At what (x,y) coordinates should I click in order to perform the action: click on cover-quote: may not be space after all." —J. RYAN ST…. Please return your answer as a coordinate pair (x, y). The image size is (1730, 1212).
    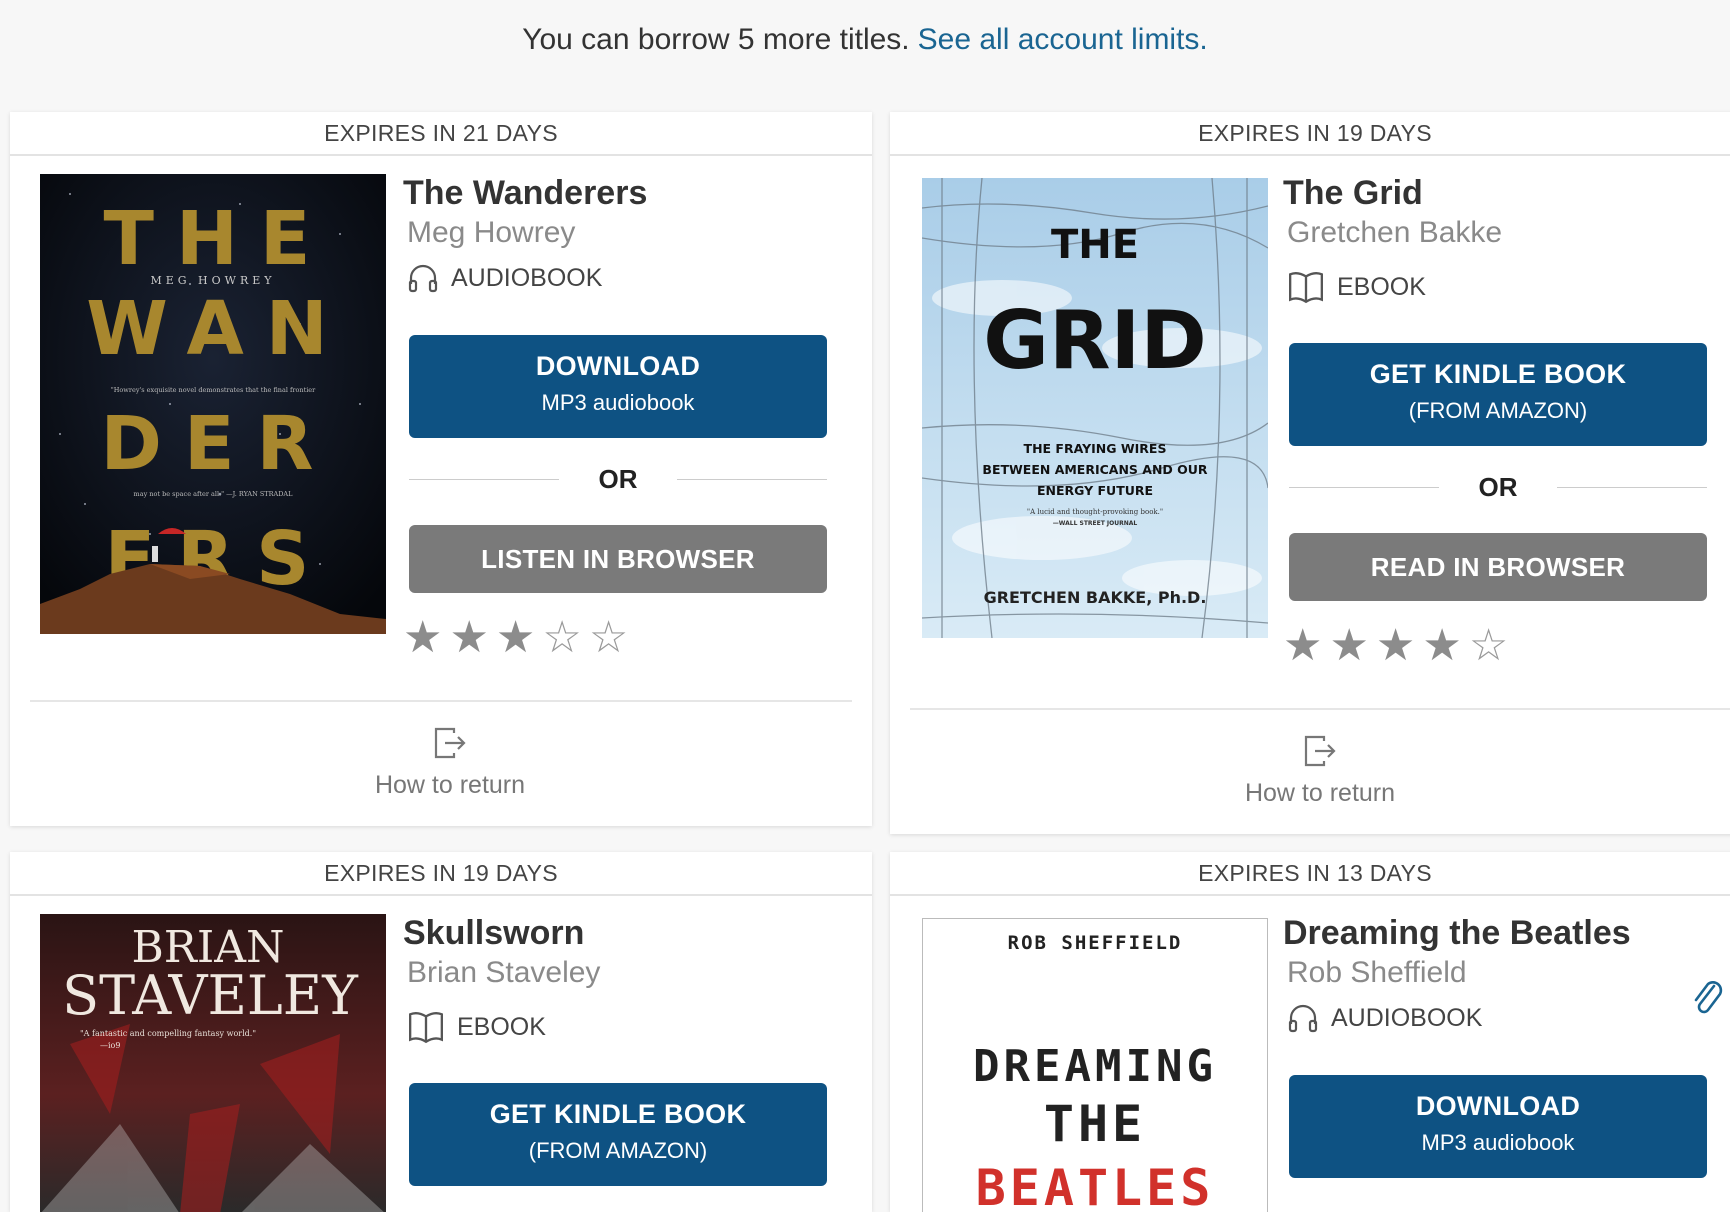
    Looking at the image, I should click on (214, 494).